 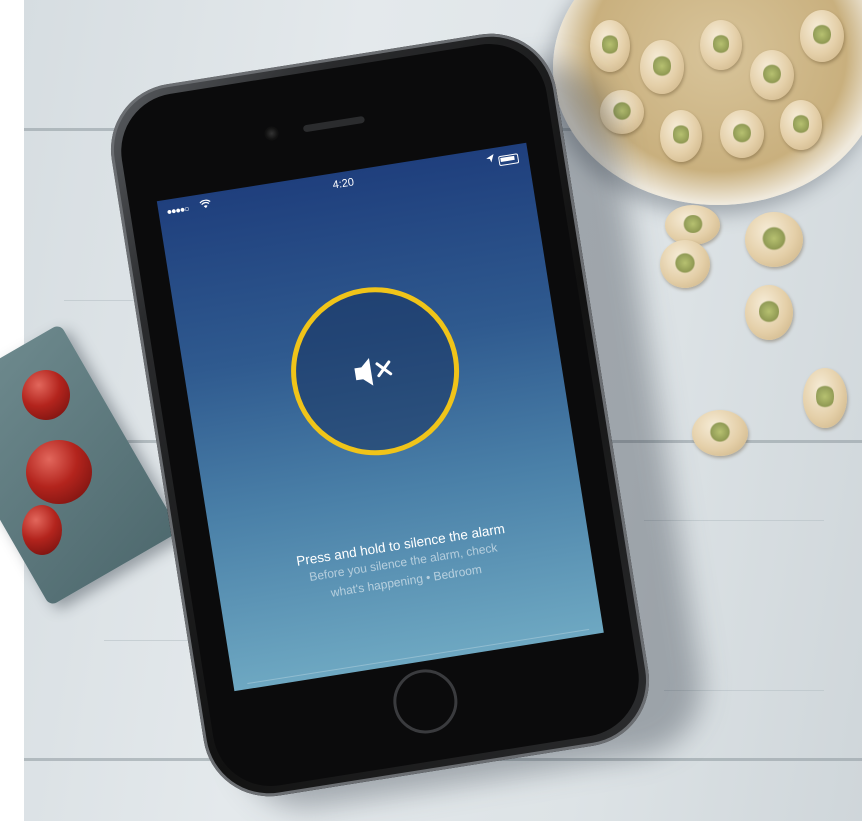 What do you see at coordinates (425, 701) in the screenshot?
I see `home-button` at bounding box center [425, 701].